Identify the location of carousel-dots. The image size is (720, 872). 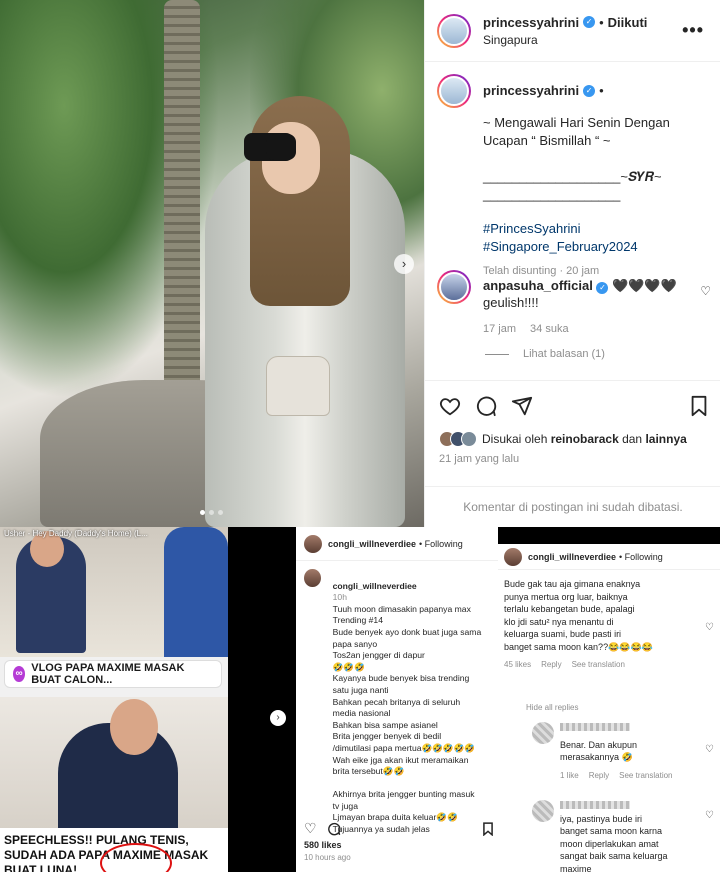
(211, 512).